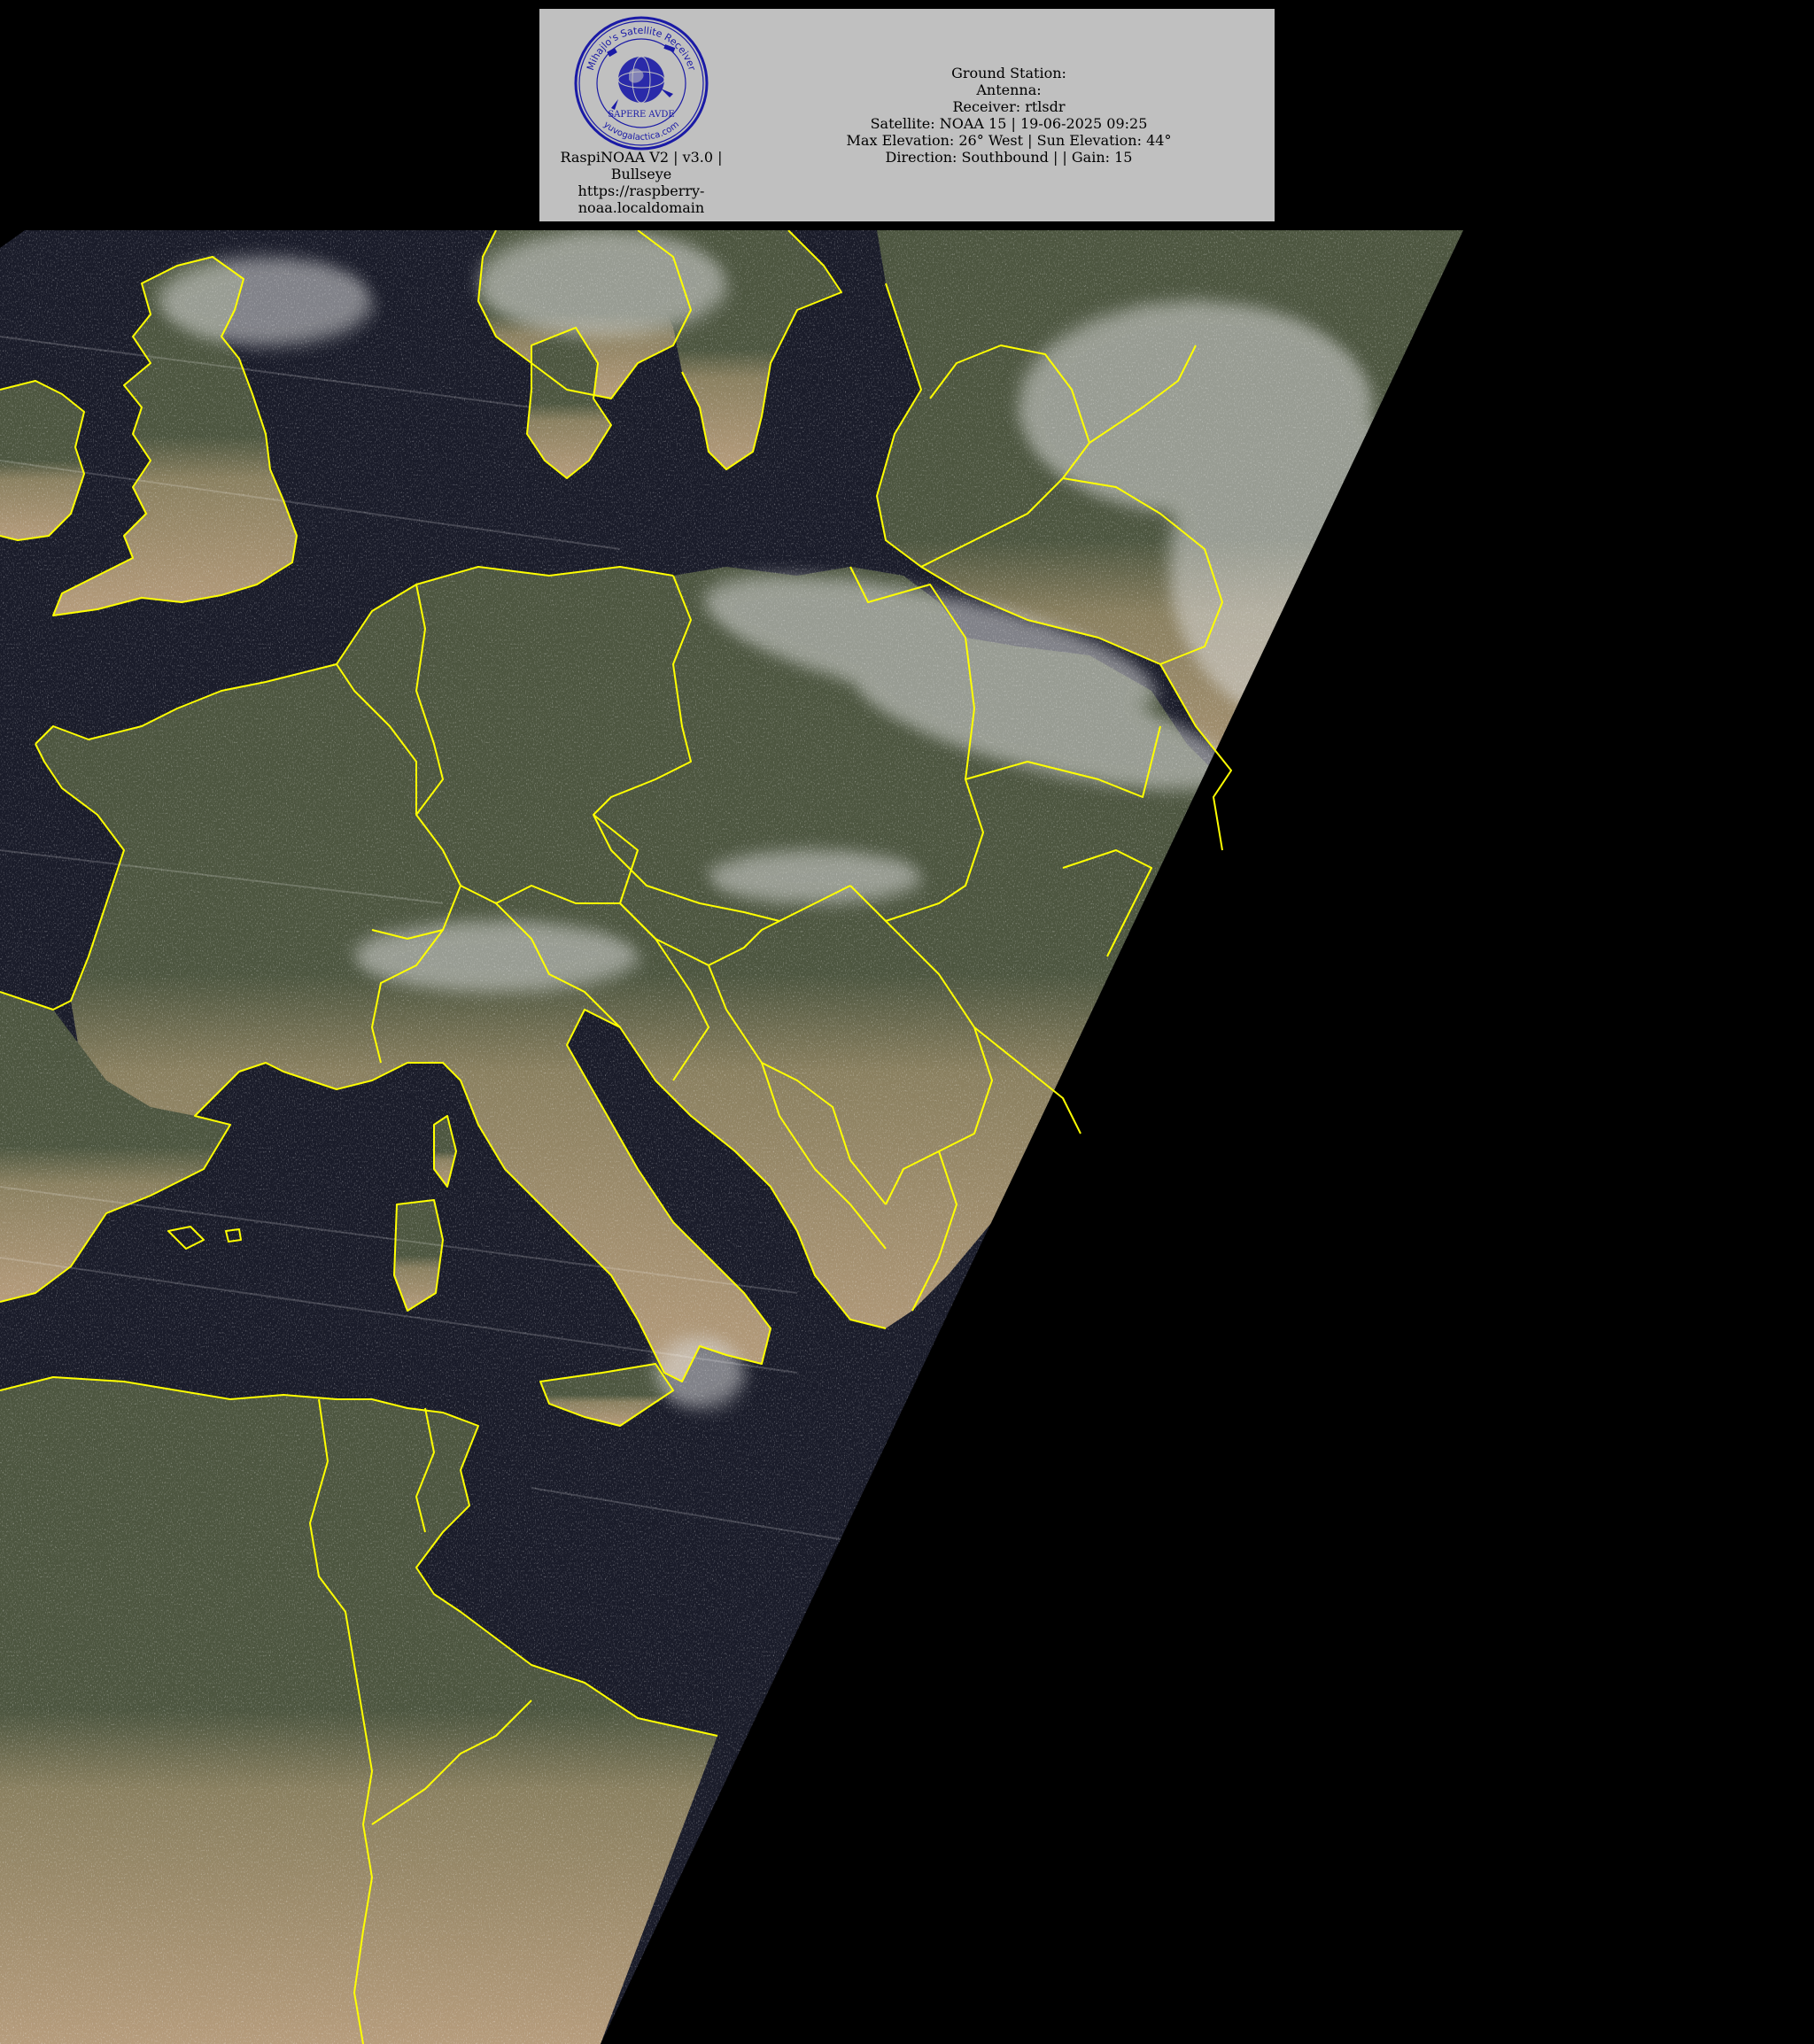 The height and width of the screenshot is (2044, 1814). I want to click on software-version: RaspiNOAA V2 | v3.0 |, so click(641, 157).